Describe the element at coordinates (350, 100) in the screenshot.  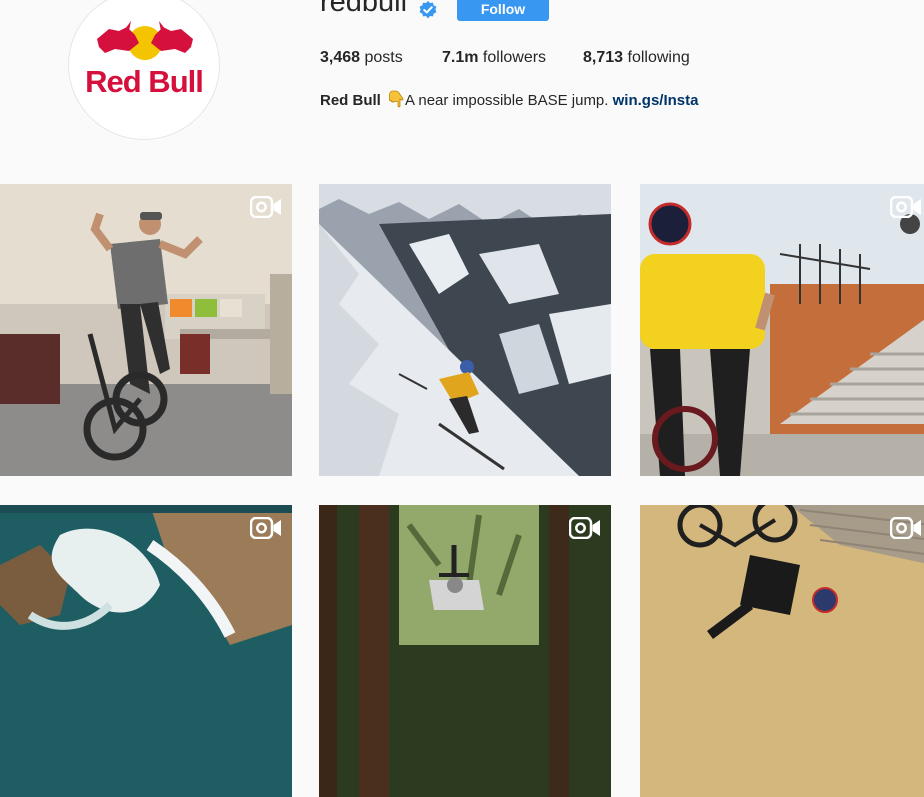
I see `bio-name: Red Bull` at that location.